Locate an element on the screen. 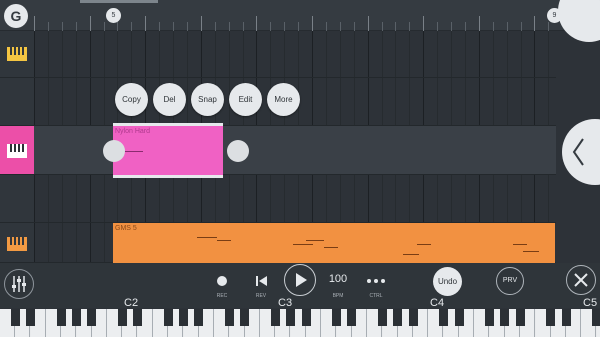 The image size is (600, 337). control-button: CTRL is located at coordinates (376, 282).